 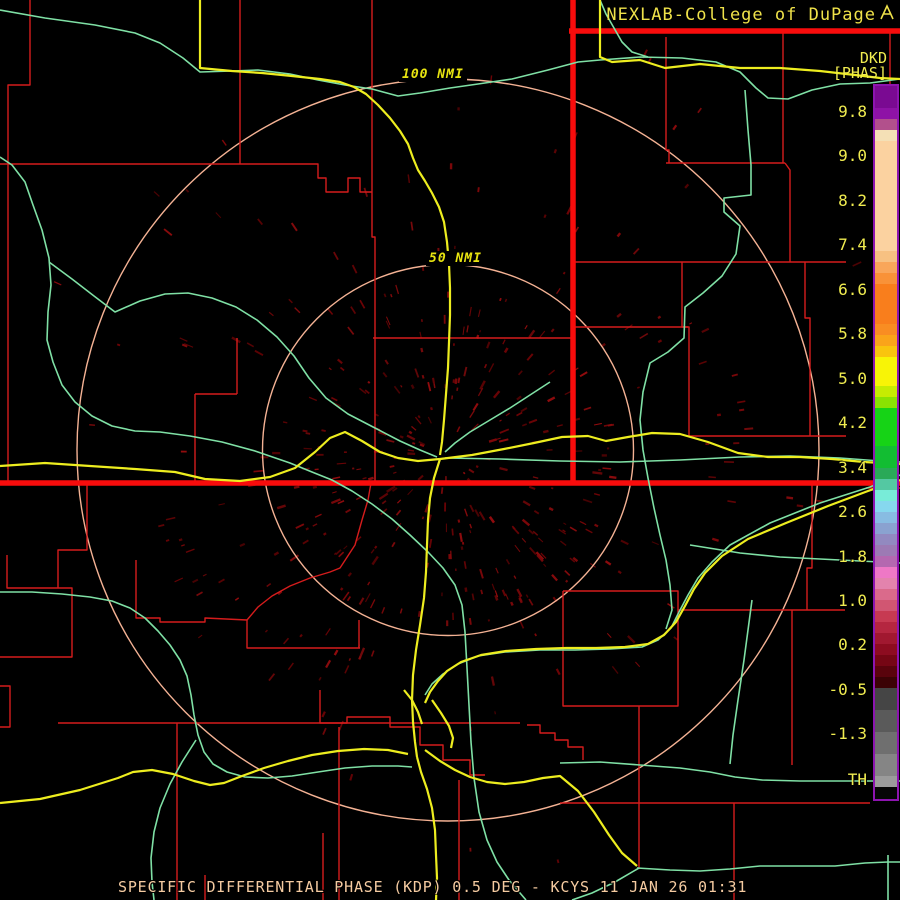 I want to click on ring-label-100nmi: 100 NMI, so click(x=433, y=74).